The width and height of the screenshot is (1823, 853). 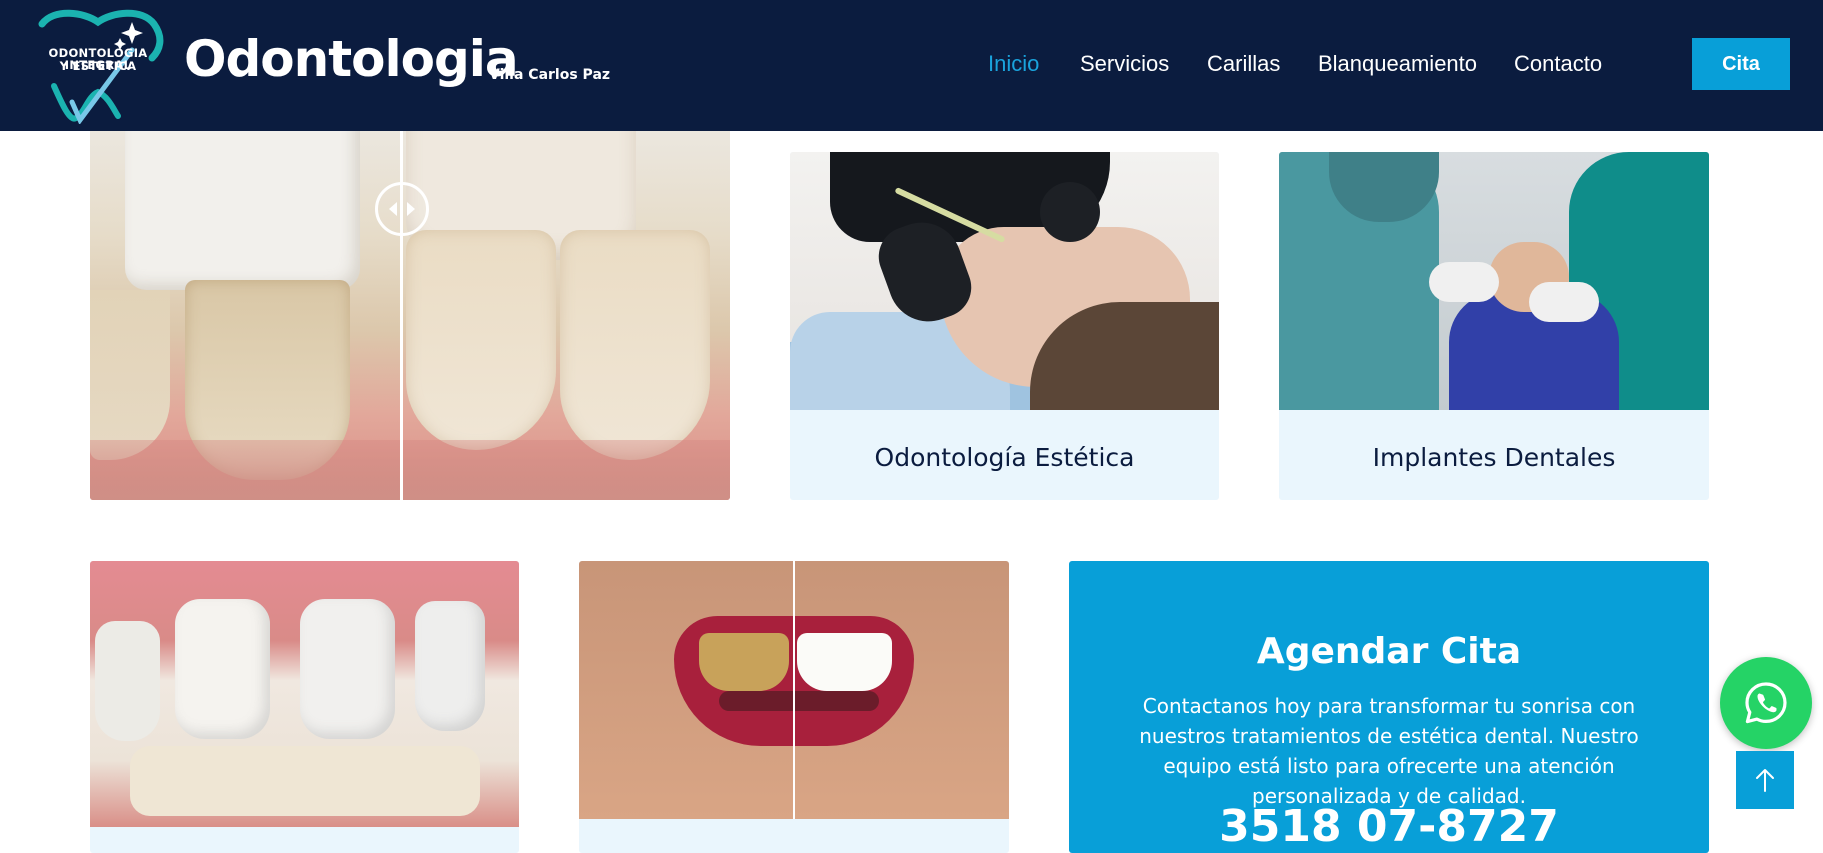 I want to click on service-card-implantes: Implantes Dentales, so click(x=1494, y=326).